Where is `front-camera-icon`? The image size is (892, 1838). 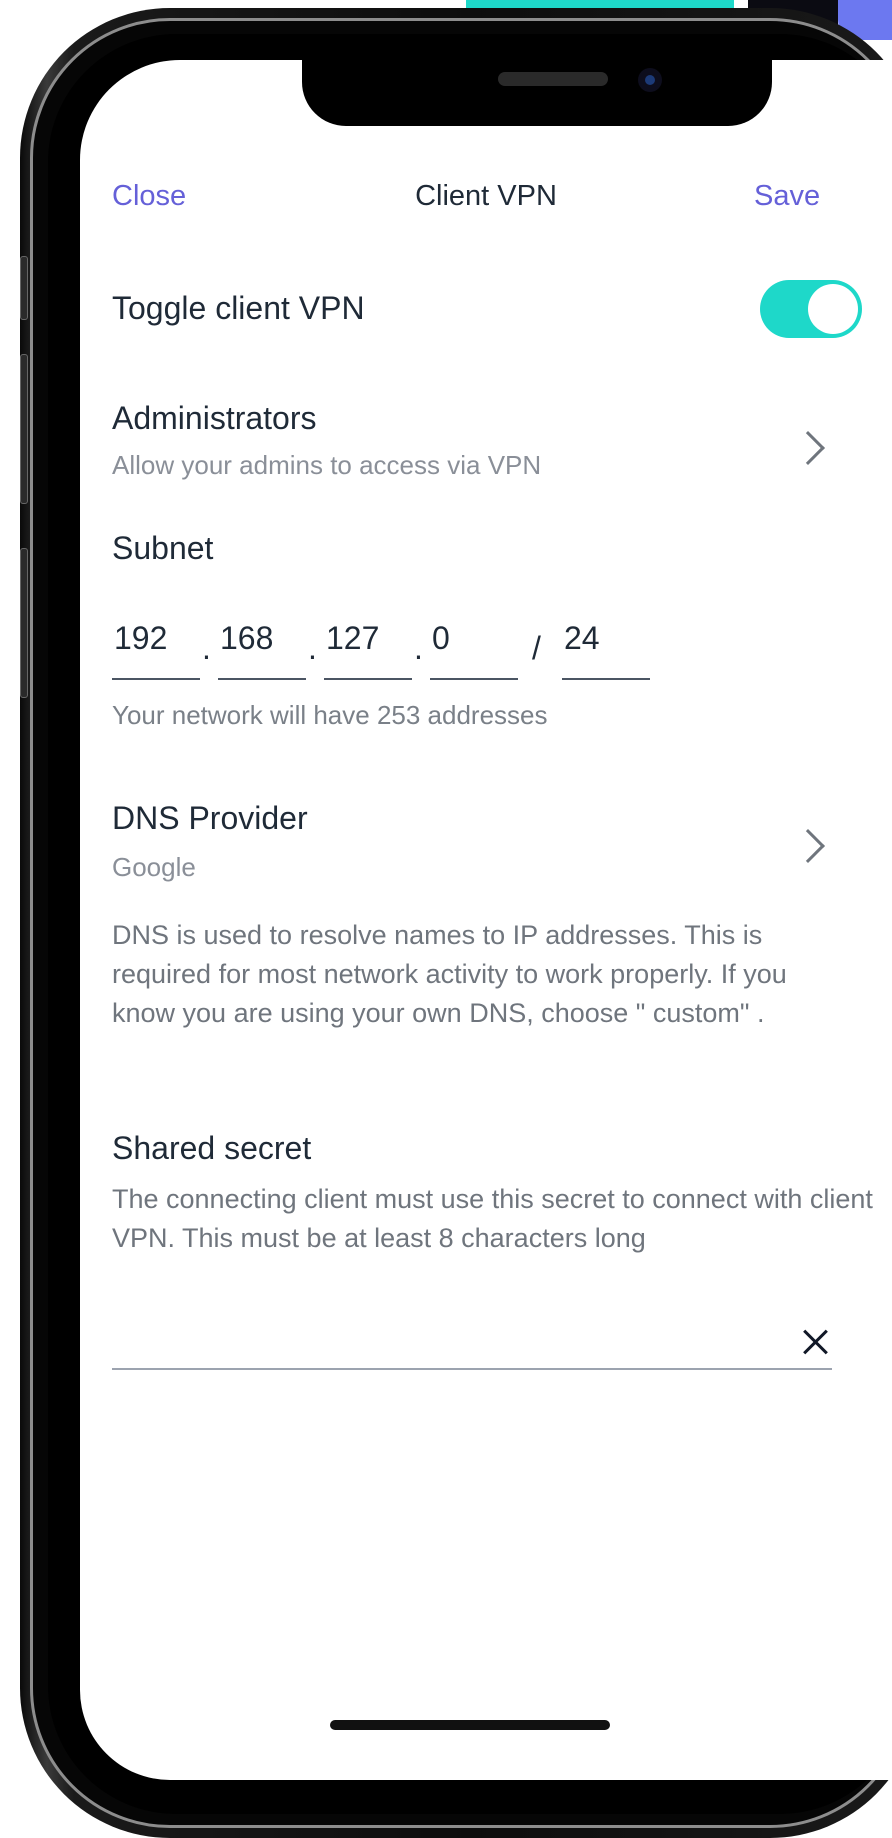 front-camera-icon is located at coordinates (650, 80).